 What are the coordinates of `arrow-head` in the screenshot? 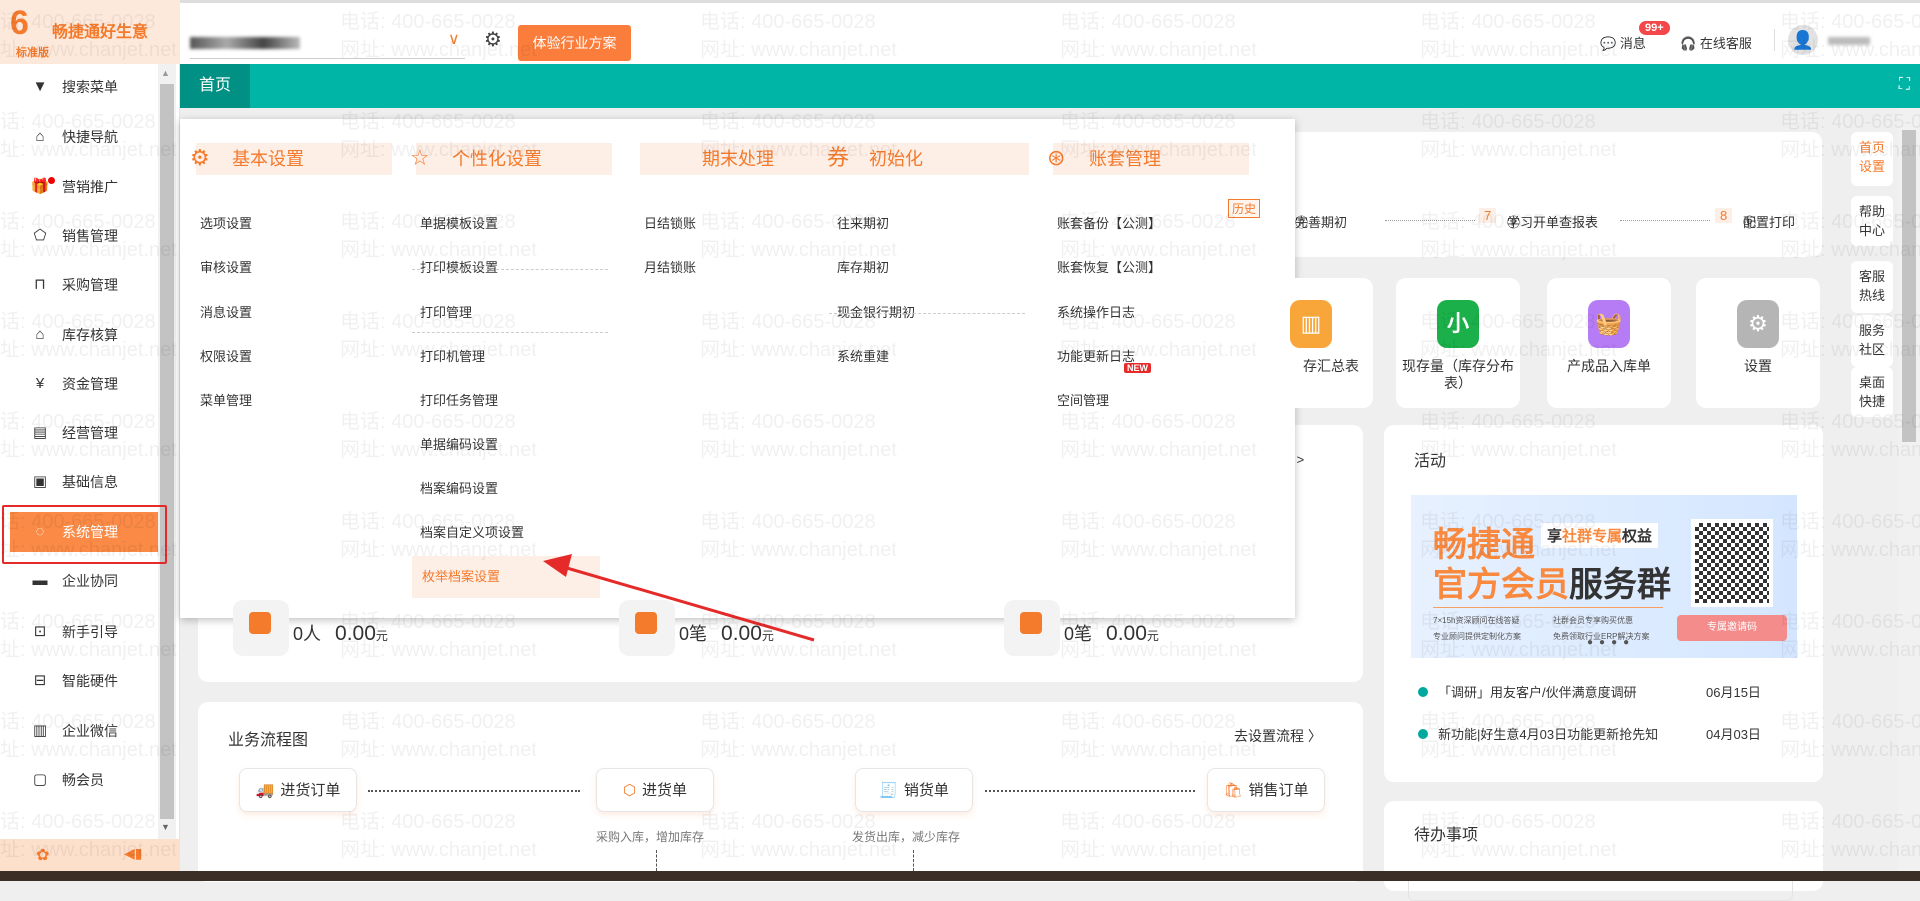 It's located at (557, 565).